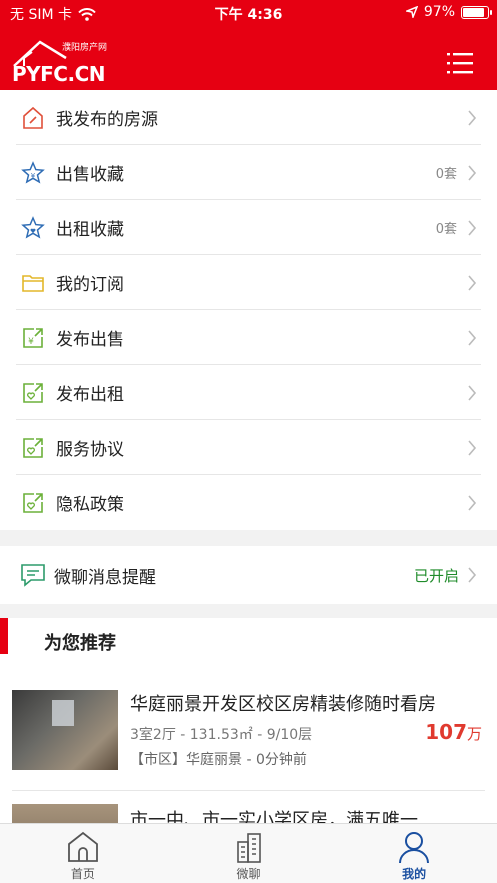  What do you see at coordinates (414, 848) in the screenshot?
I see `user-icon` at bounding box center [414, 848].